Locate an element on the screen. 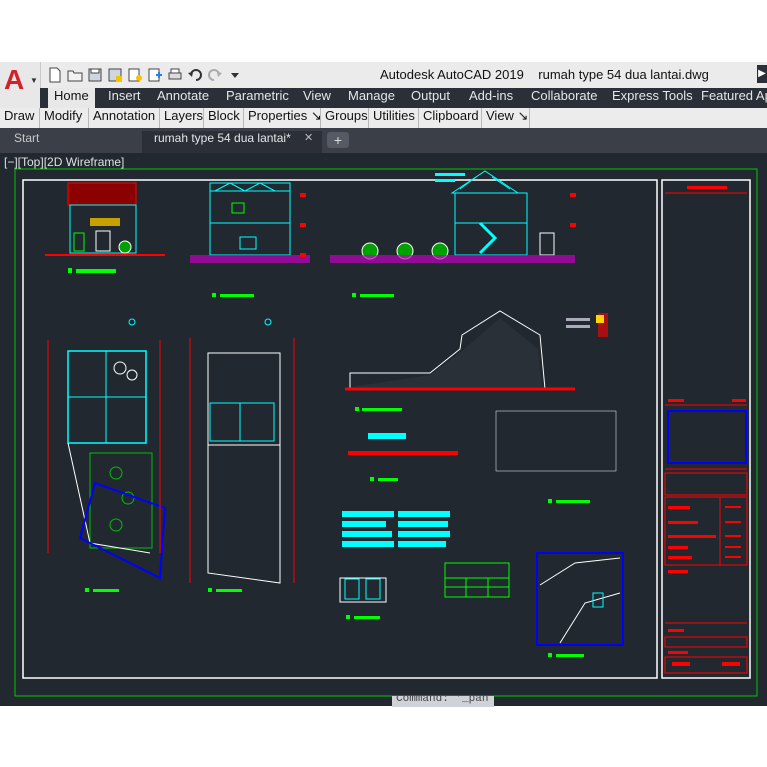 The image size is (767, 767). chevron-right-icon: ▶ is located at coordinates (762, 74).